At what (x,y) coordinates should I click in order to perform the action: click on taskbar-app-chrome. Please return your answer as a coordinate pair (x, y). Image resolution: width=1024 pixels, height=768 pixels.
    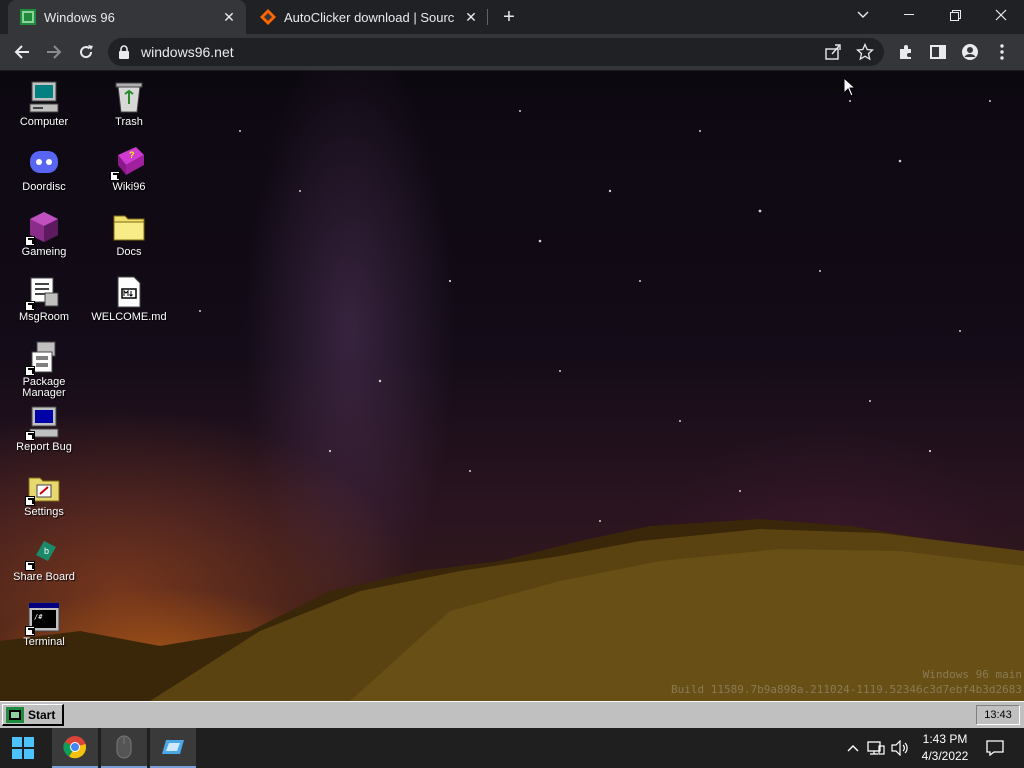
    Looking at the image, I should click on (75, 748).